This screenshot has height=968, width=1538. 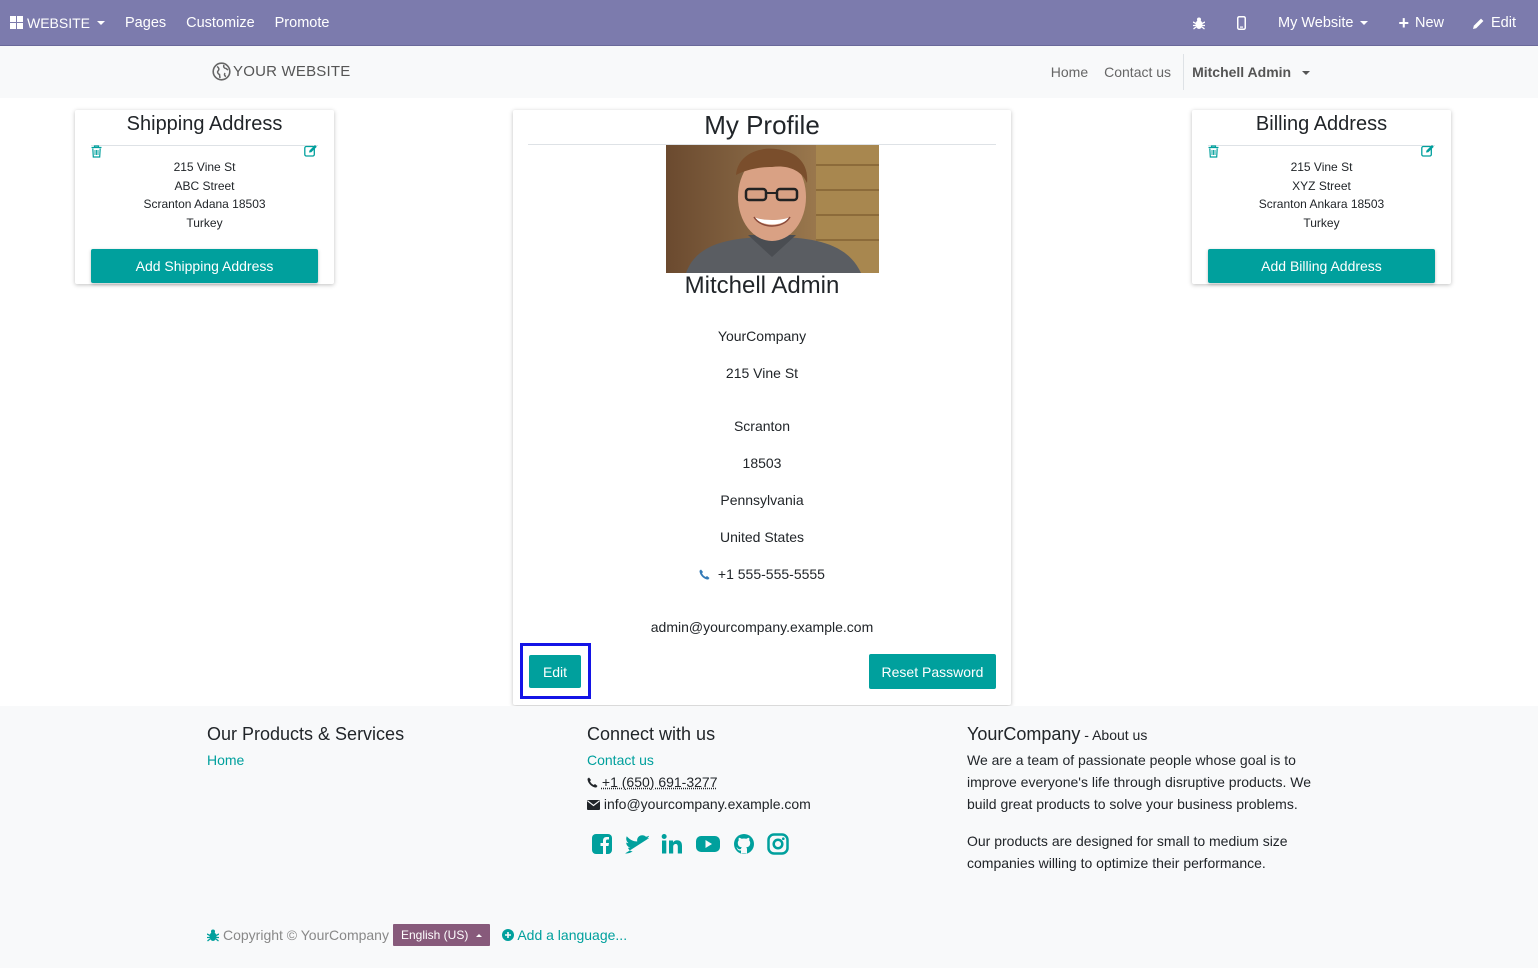 I want to click on profile-state: Pennsylvania, so click(x=762, y=500).